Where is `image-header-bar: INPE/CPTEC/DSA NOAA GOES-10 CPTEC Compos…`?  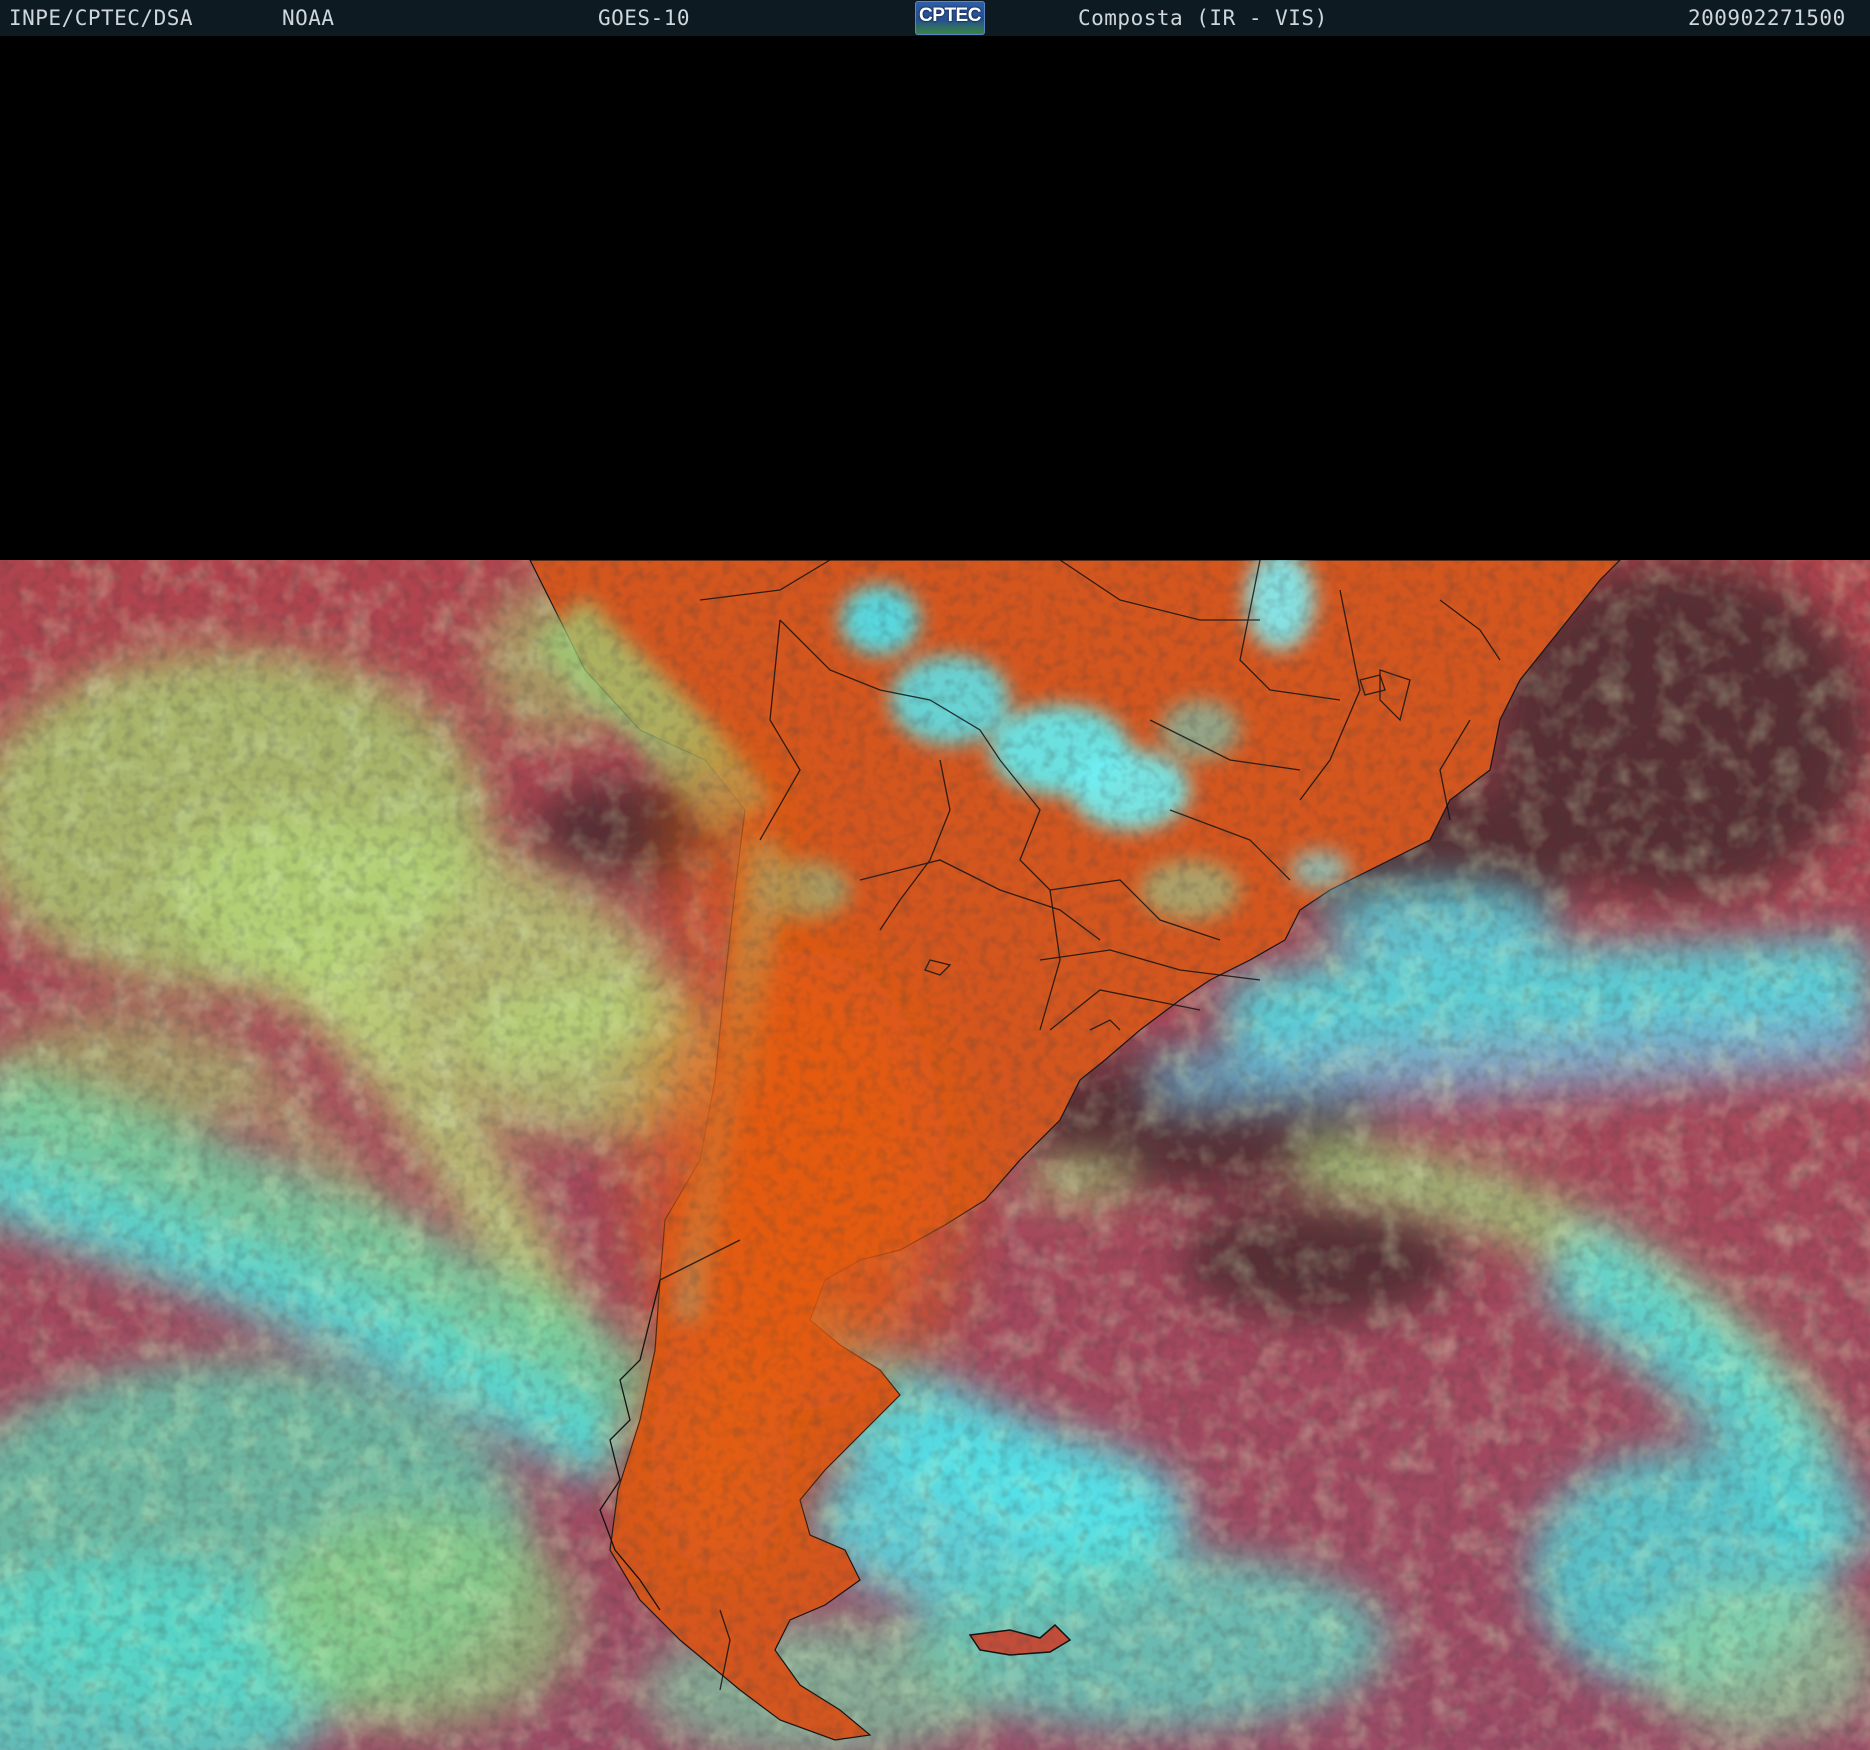 image-header-bar: INPE/CPTEC/DSA NOAA GOES-10 CPTEC Compos… is located at coordinates (935, 18).